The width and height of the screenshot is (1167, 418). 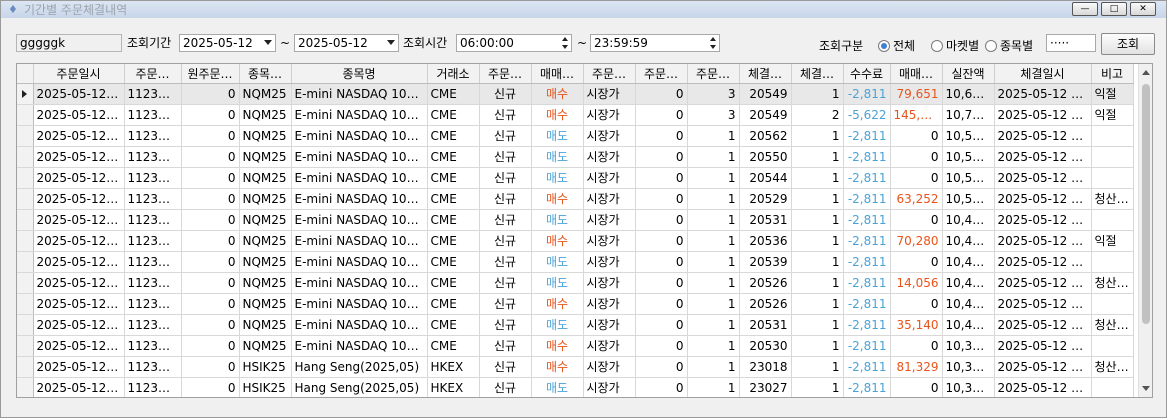 What do you see at coordinates (1146, 204) in the screenshot?
I see `scroll-thumb` at bounding box center [1146, 204].